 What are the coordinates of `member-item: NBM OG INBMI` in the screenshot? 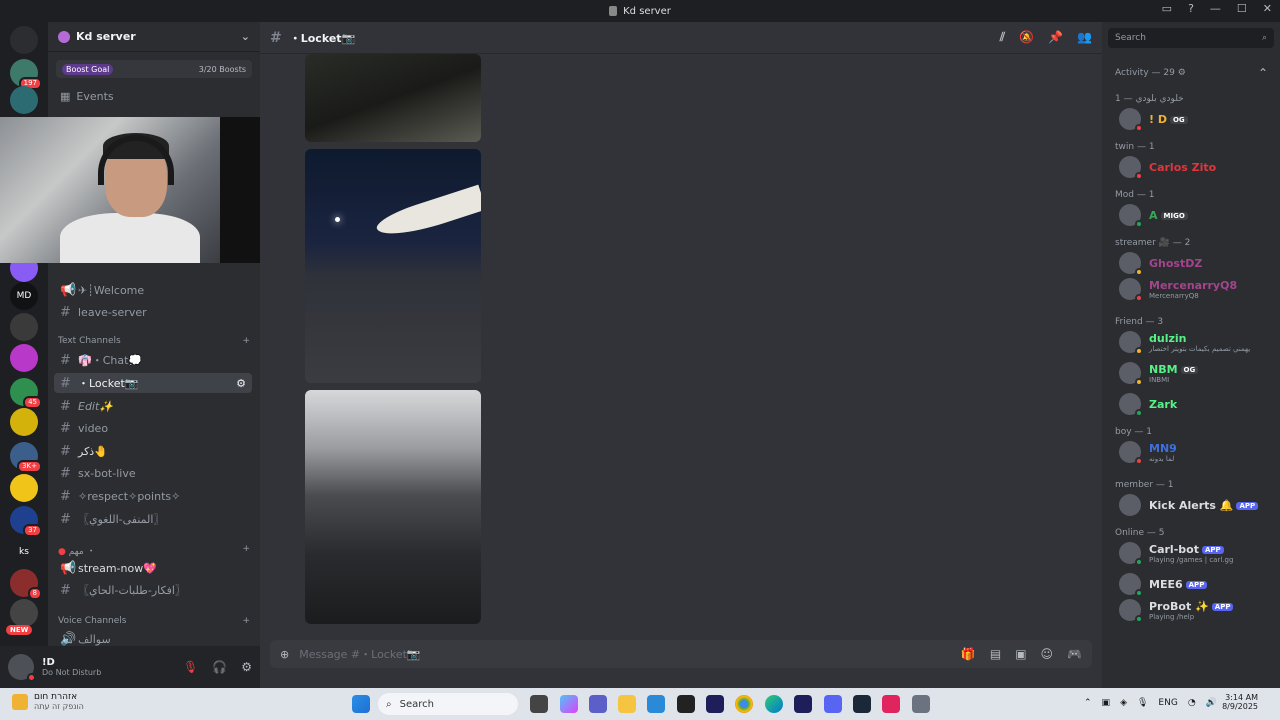 It's located at (1197, 374).